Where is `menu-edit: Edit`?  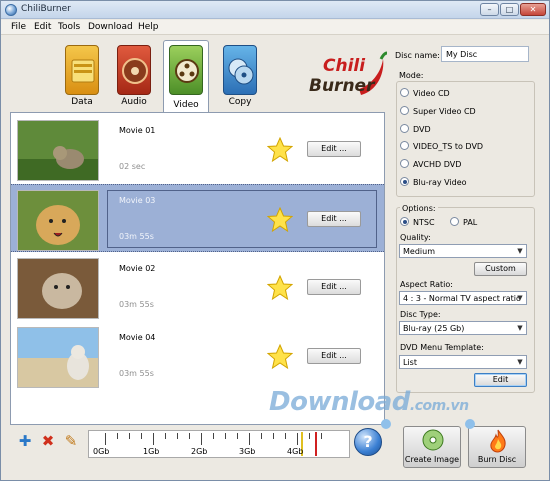 menu-edit: Edit is located at coordinates (42, 27).